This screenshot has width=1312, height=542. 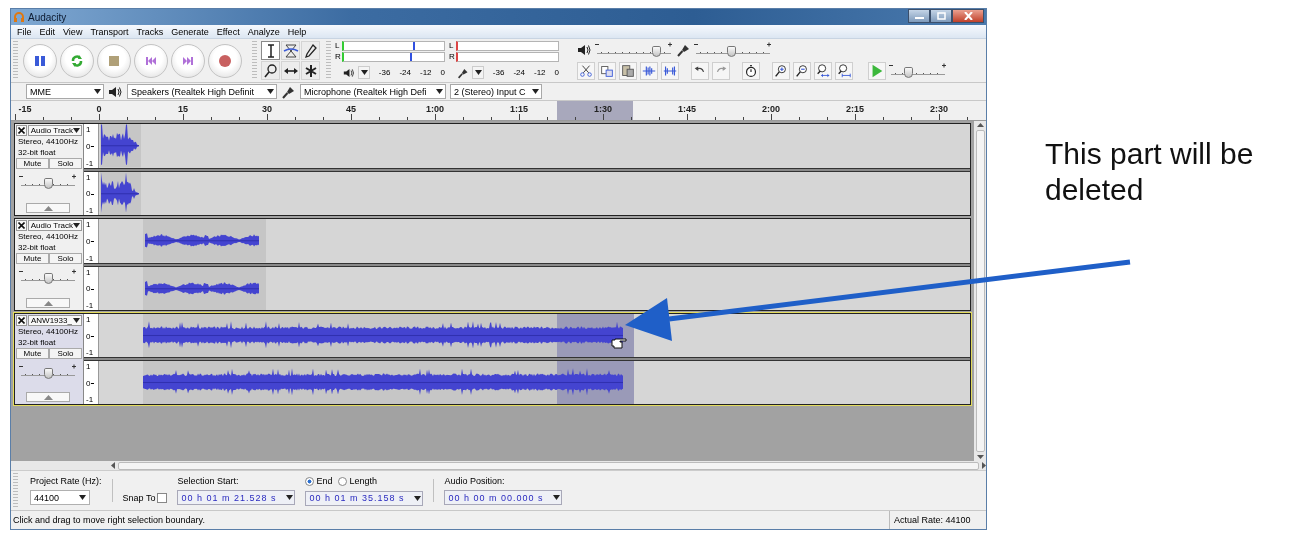 What do you see at coordinates (162, 497) in the screenshot?
I see `snap-to-checkbox` at bounding box center [162, 497].